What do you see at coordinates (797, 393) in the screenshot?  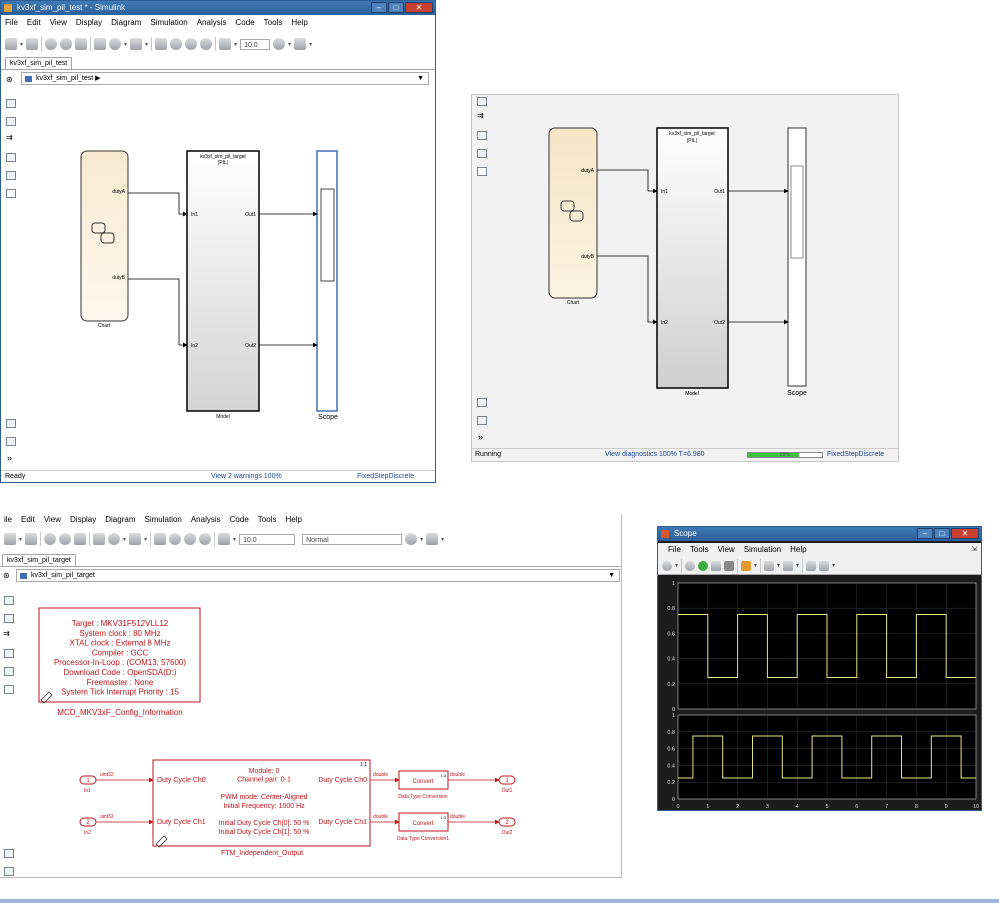 I see `scope-name: Scope` at bounding box center [797, 393].